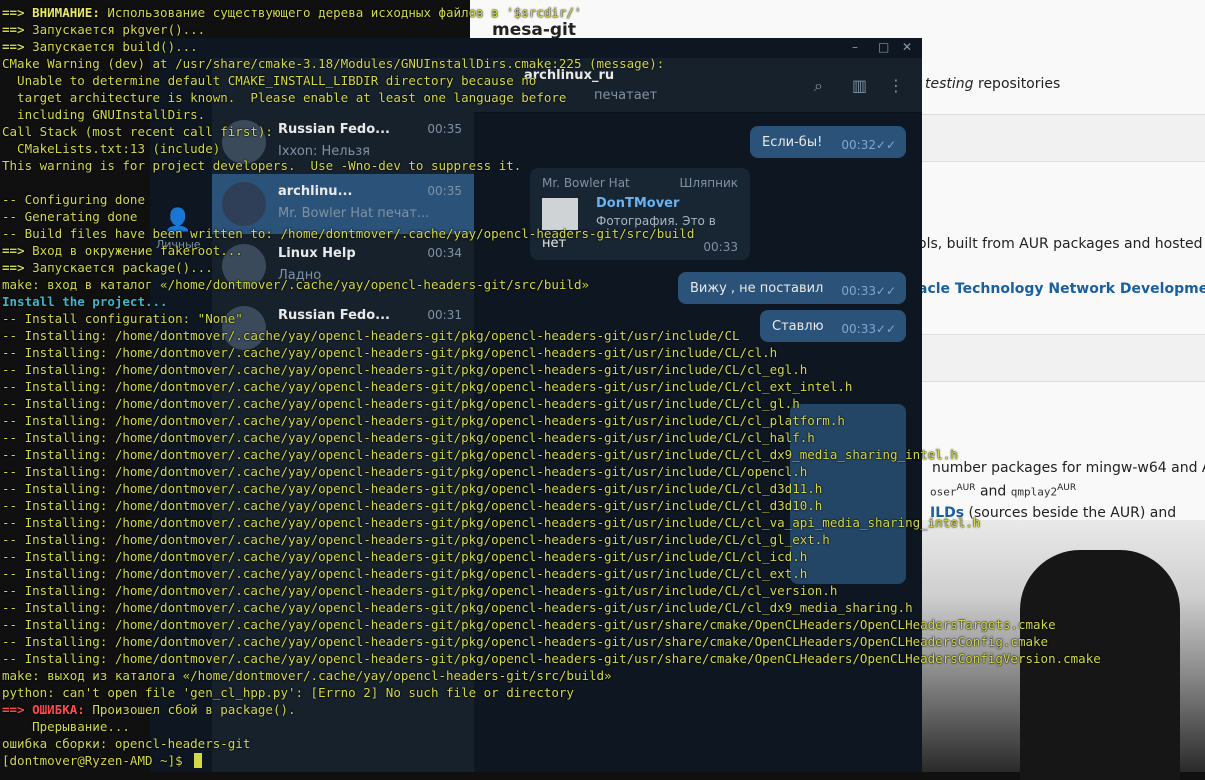 Image resolution: width=1205 pixels, height=780 pixels. What do you see at coordinates (198, 760) in the screenshot?
I see `text-cursor` at bounding box center [198, 760].